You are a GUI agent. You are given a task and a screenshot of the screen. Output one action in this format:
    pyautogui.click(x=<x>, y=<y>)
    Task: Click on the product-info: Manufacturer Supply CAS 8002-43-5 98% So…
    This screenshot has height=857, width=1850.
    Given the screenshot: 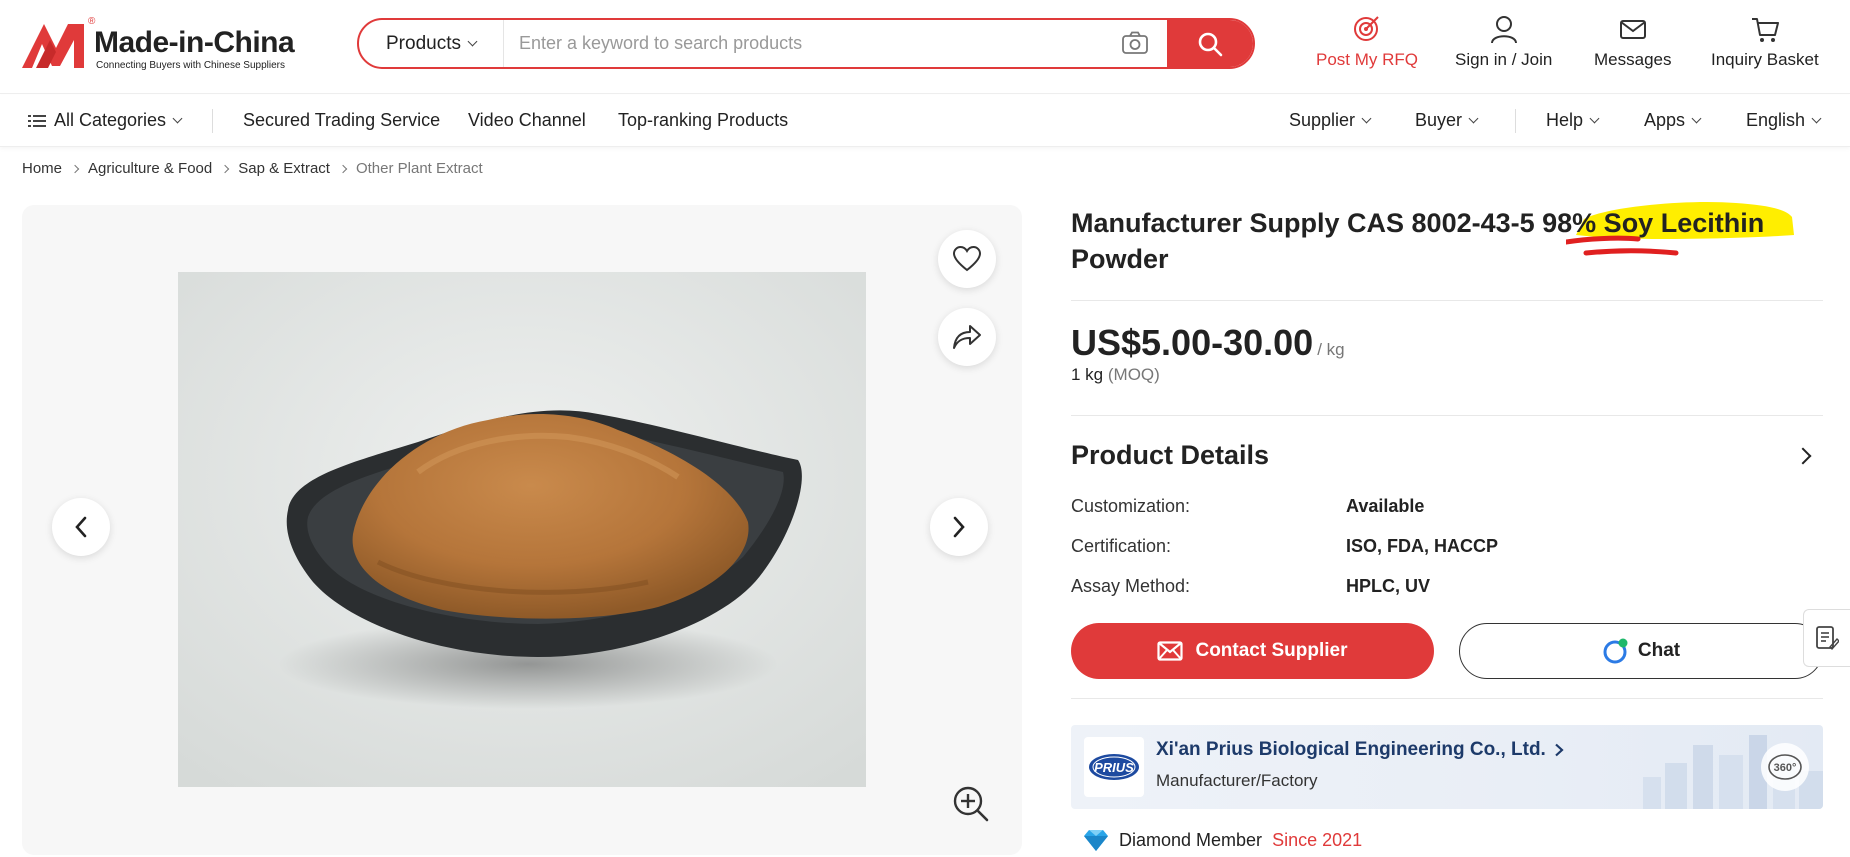 What is the action you would take?
    pyautogui.click(x=1447, y=239)
    